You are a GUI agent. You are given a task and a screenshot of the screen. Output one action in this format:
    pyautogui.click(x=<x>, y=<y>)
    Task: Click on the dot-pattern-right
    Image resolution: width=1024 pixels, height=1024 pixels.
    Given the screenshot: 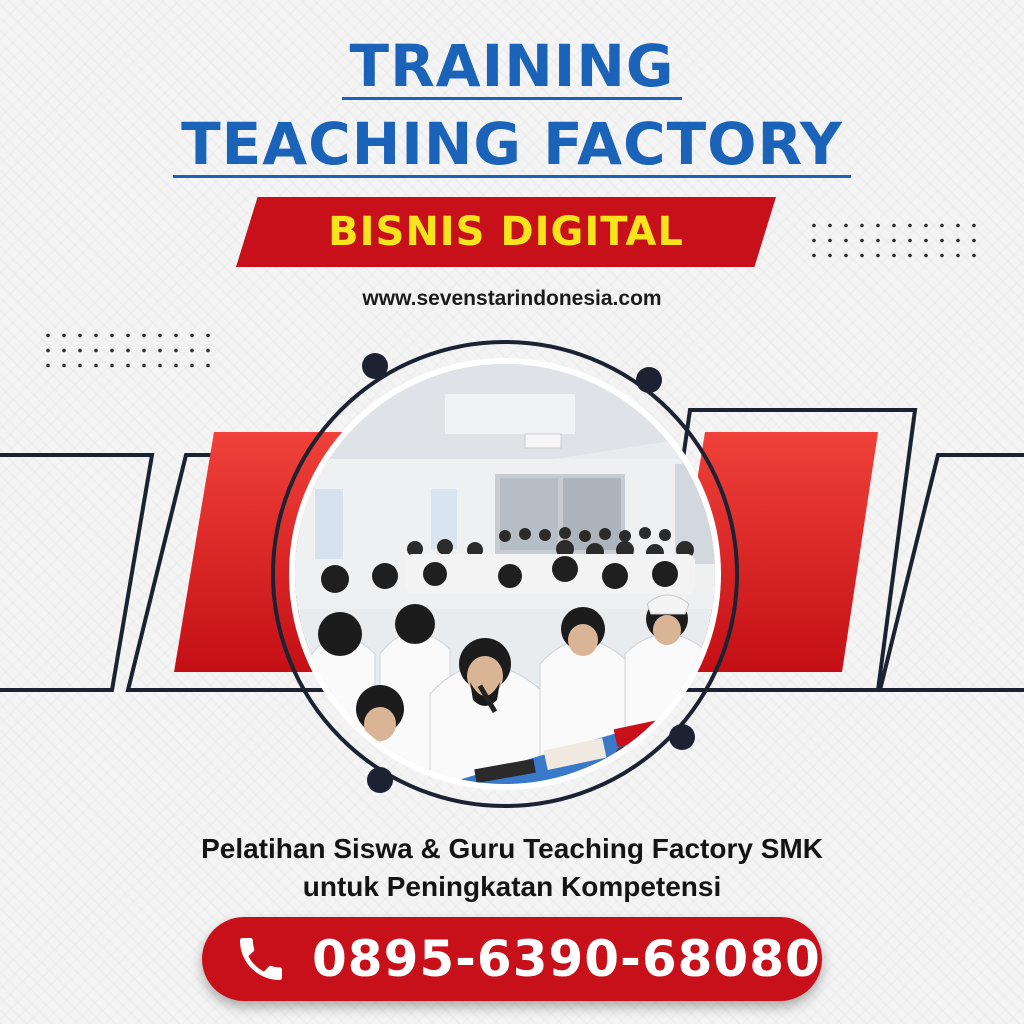 What is the action you would take?
    pyautogui.click(x=894, y=241)
    